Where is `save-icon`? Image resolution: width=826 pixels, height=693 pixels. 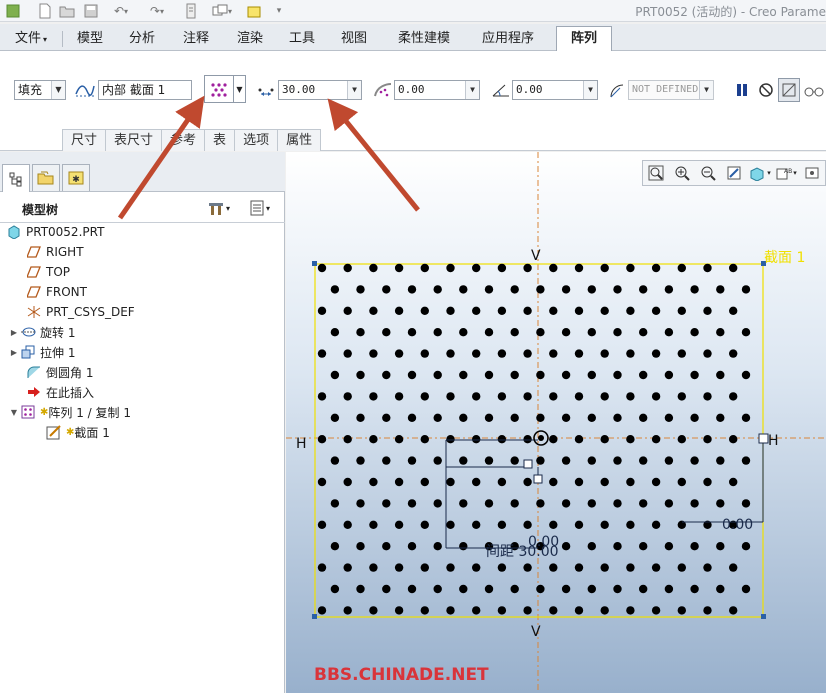
save-icon is located at coordinates (91, 11).